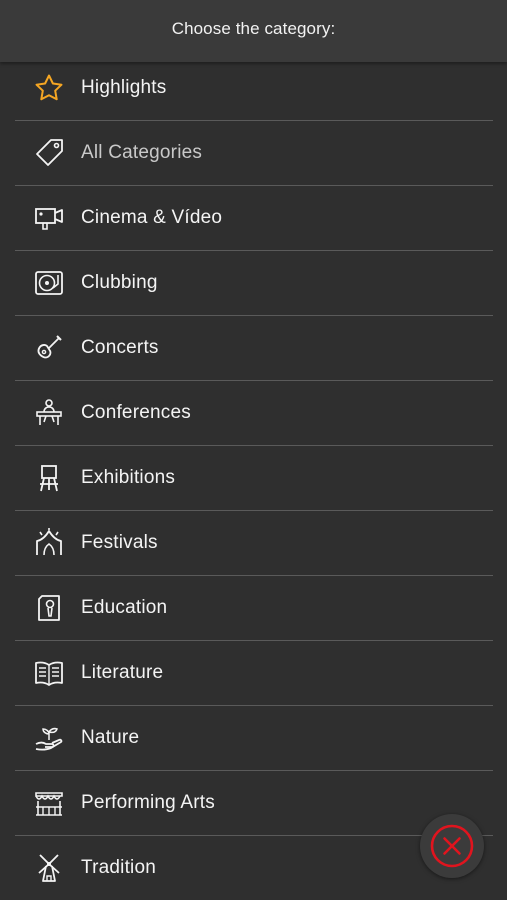  Describe the element at coordinates (128, 477) in the screenshot. I see `category-label: Exhibitions` at that location.